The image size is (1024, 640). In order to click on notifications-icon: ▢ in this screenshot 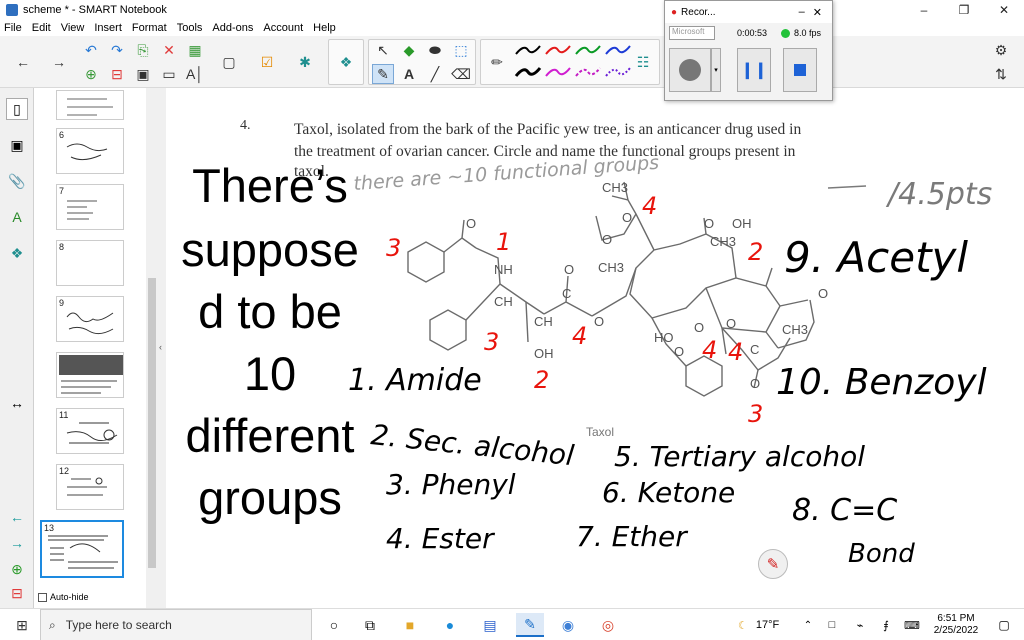, I will do `click(1004, 625)`.